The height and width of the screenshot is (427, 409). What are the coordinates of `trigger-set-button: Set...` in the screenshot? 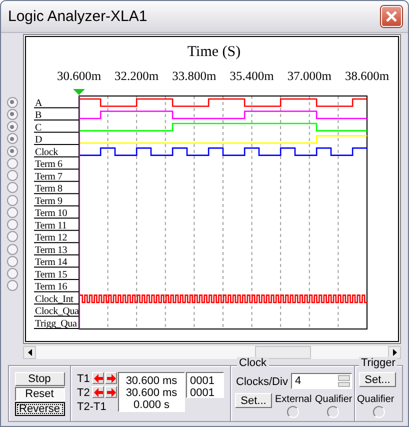 It's located at (377, 379).